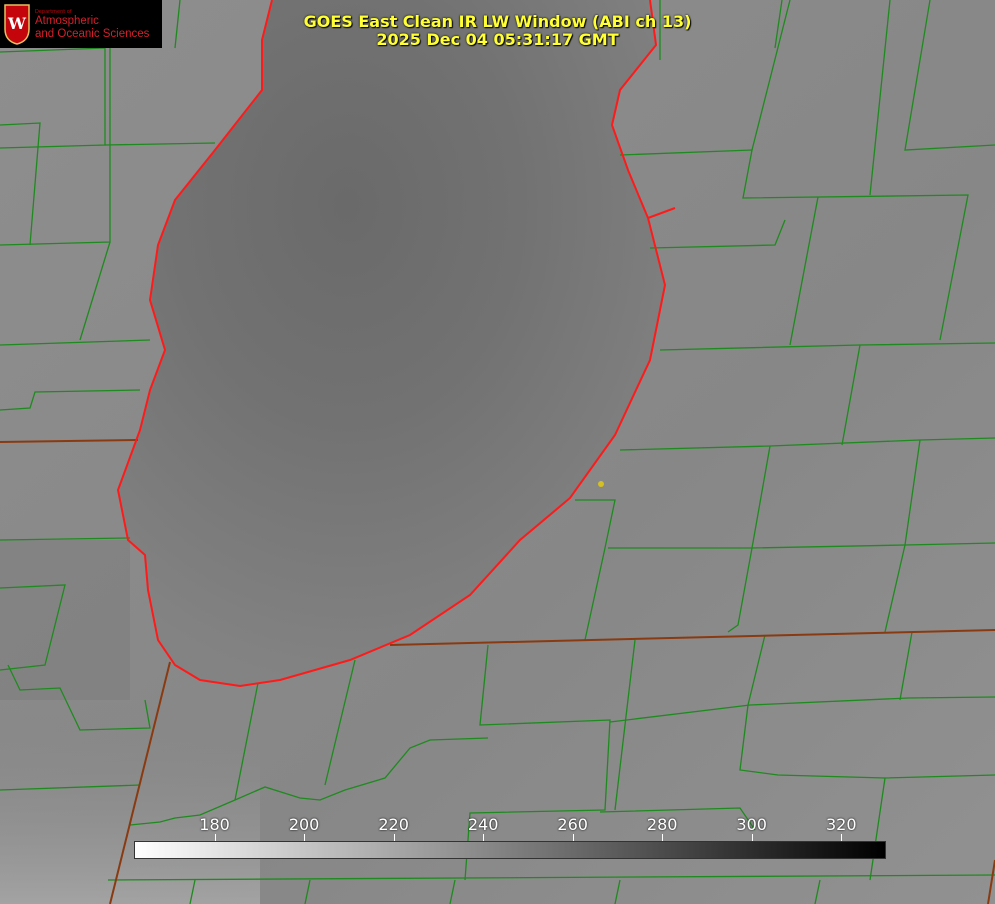 Image resolution: width=995 pixels, height=904 pixels. Describe the element at coordinates (67, 21) in the screenshot. I see `logo-name-line1: Atmospheric` at that location.